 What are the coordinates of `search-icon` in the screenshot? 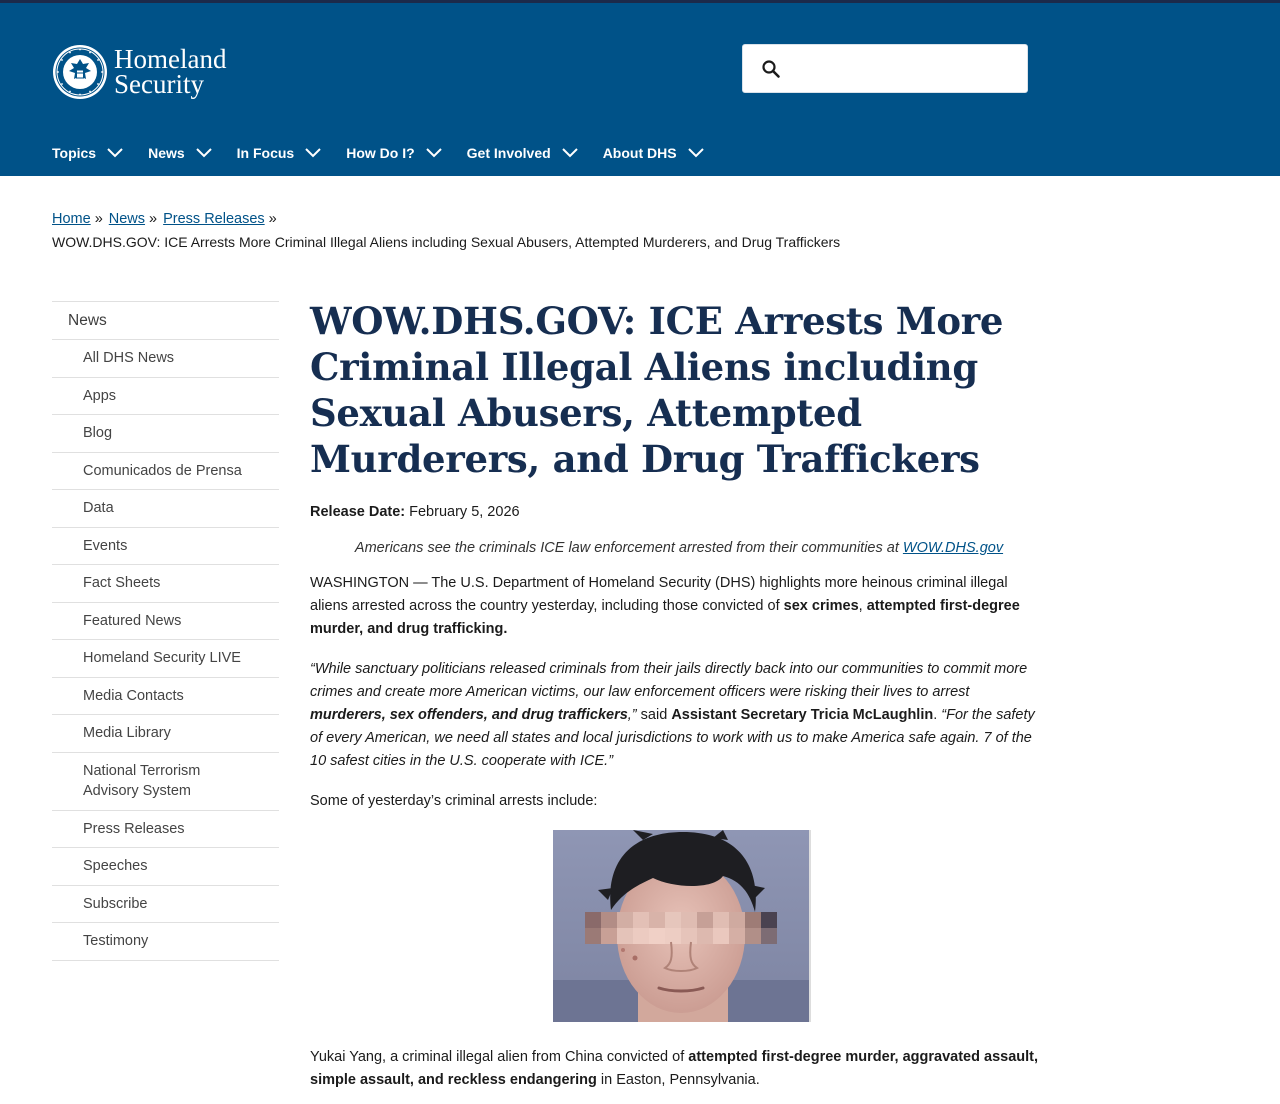 It's located at (771, 69).